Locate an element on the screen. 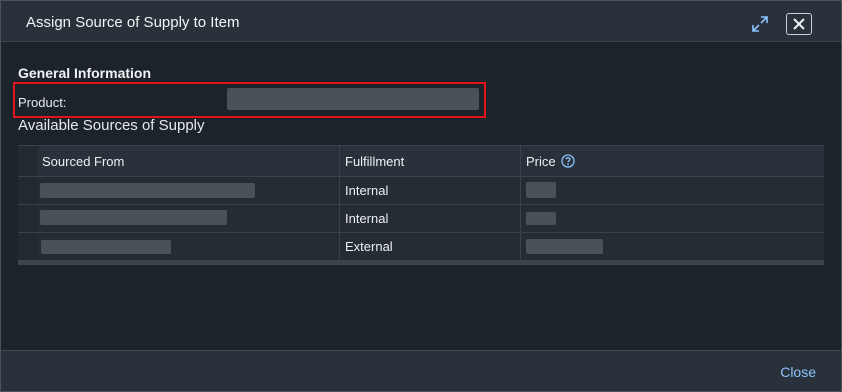  table-row: External is located at coordinates (421, 247).